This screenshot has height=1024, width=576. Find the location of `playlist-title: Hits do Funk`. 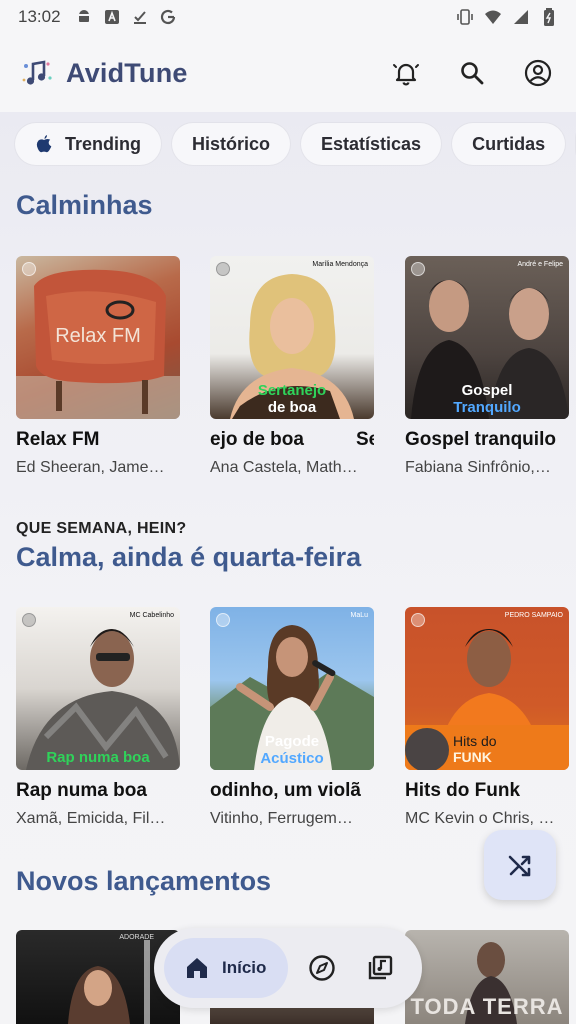

playlist-title: Hits do Funk is located at coordinates (463, 790).